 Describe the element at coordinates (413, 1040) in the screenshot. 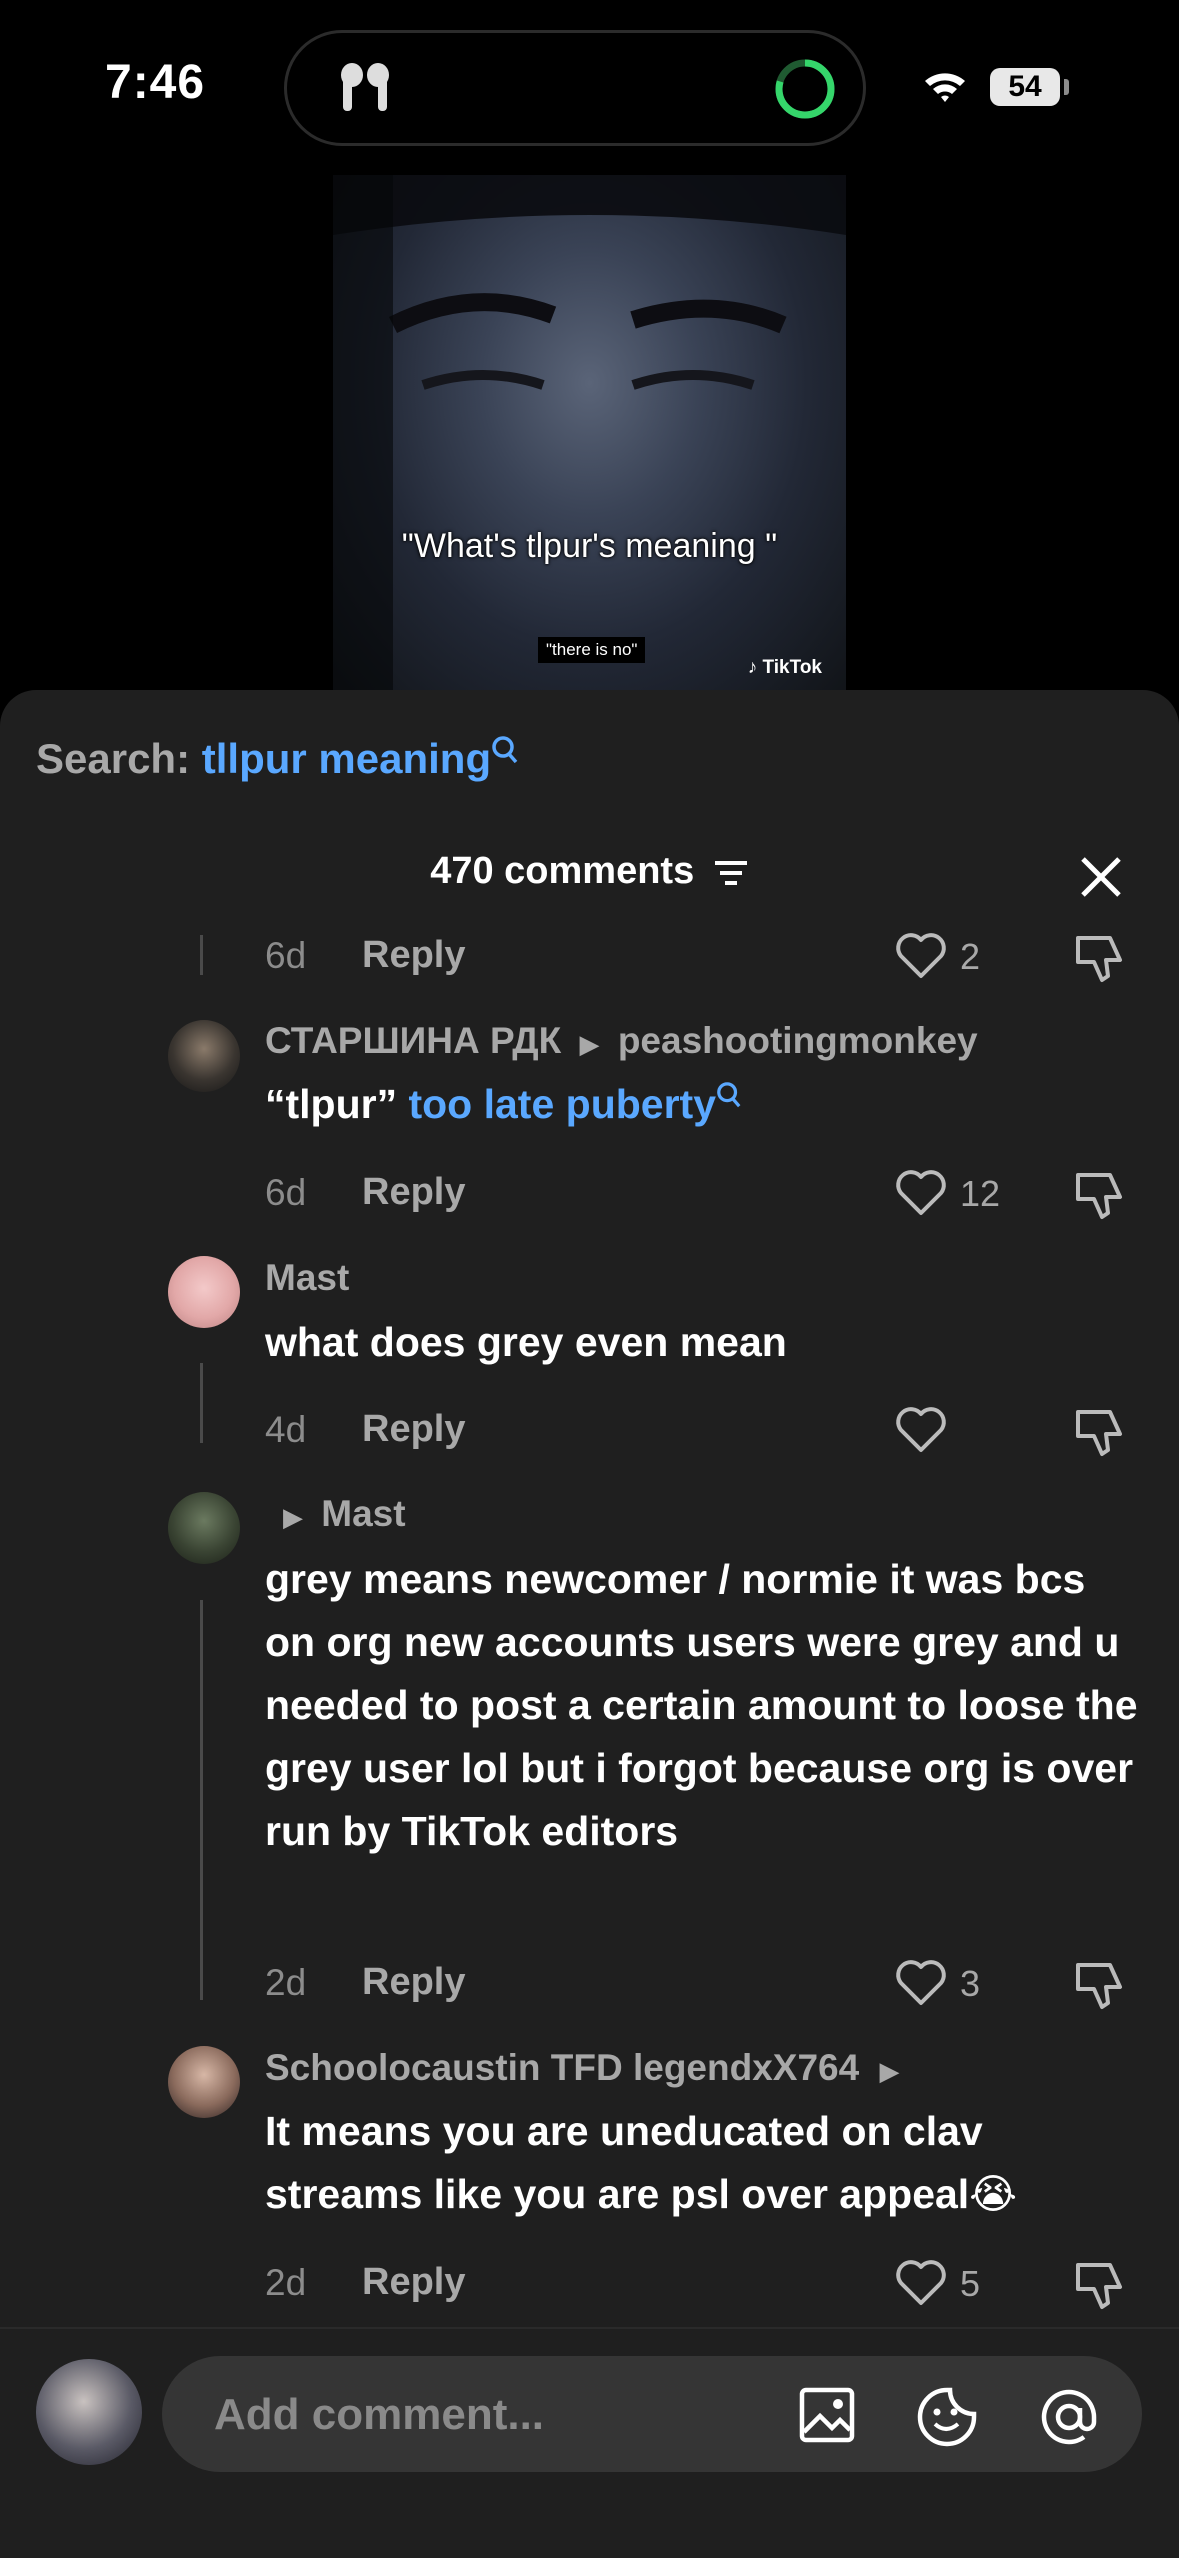

I see `username-text: СТАРШИНА РДК` at that location.